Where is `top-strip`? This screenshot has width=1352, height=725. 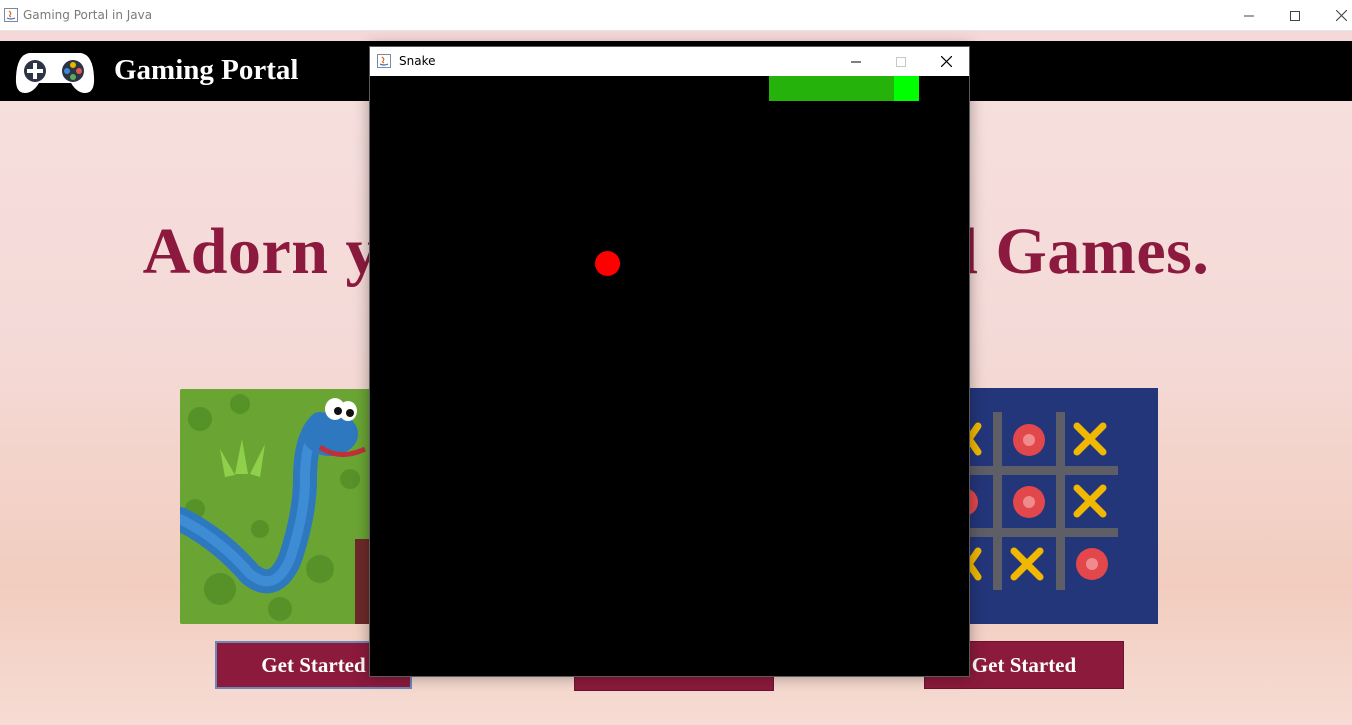 top-strip is located at coordinates (676, 36).